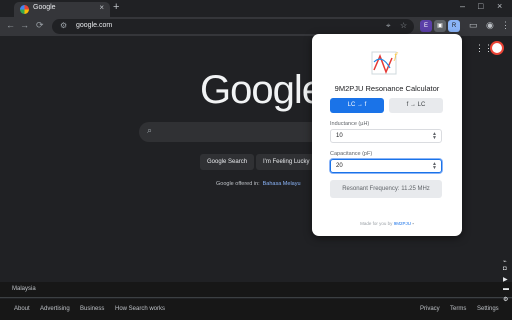 The image size is (512, 320). What do you see at coordinates (458, 309) in the screenshot?
I see `footer-link-terms: Terms` at bounding box center [458, 309].